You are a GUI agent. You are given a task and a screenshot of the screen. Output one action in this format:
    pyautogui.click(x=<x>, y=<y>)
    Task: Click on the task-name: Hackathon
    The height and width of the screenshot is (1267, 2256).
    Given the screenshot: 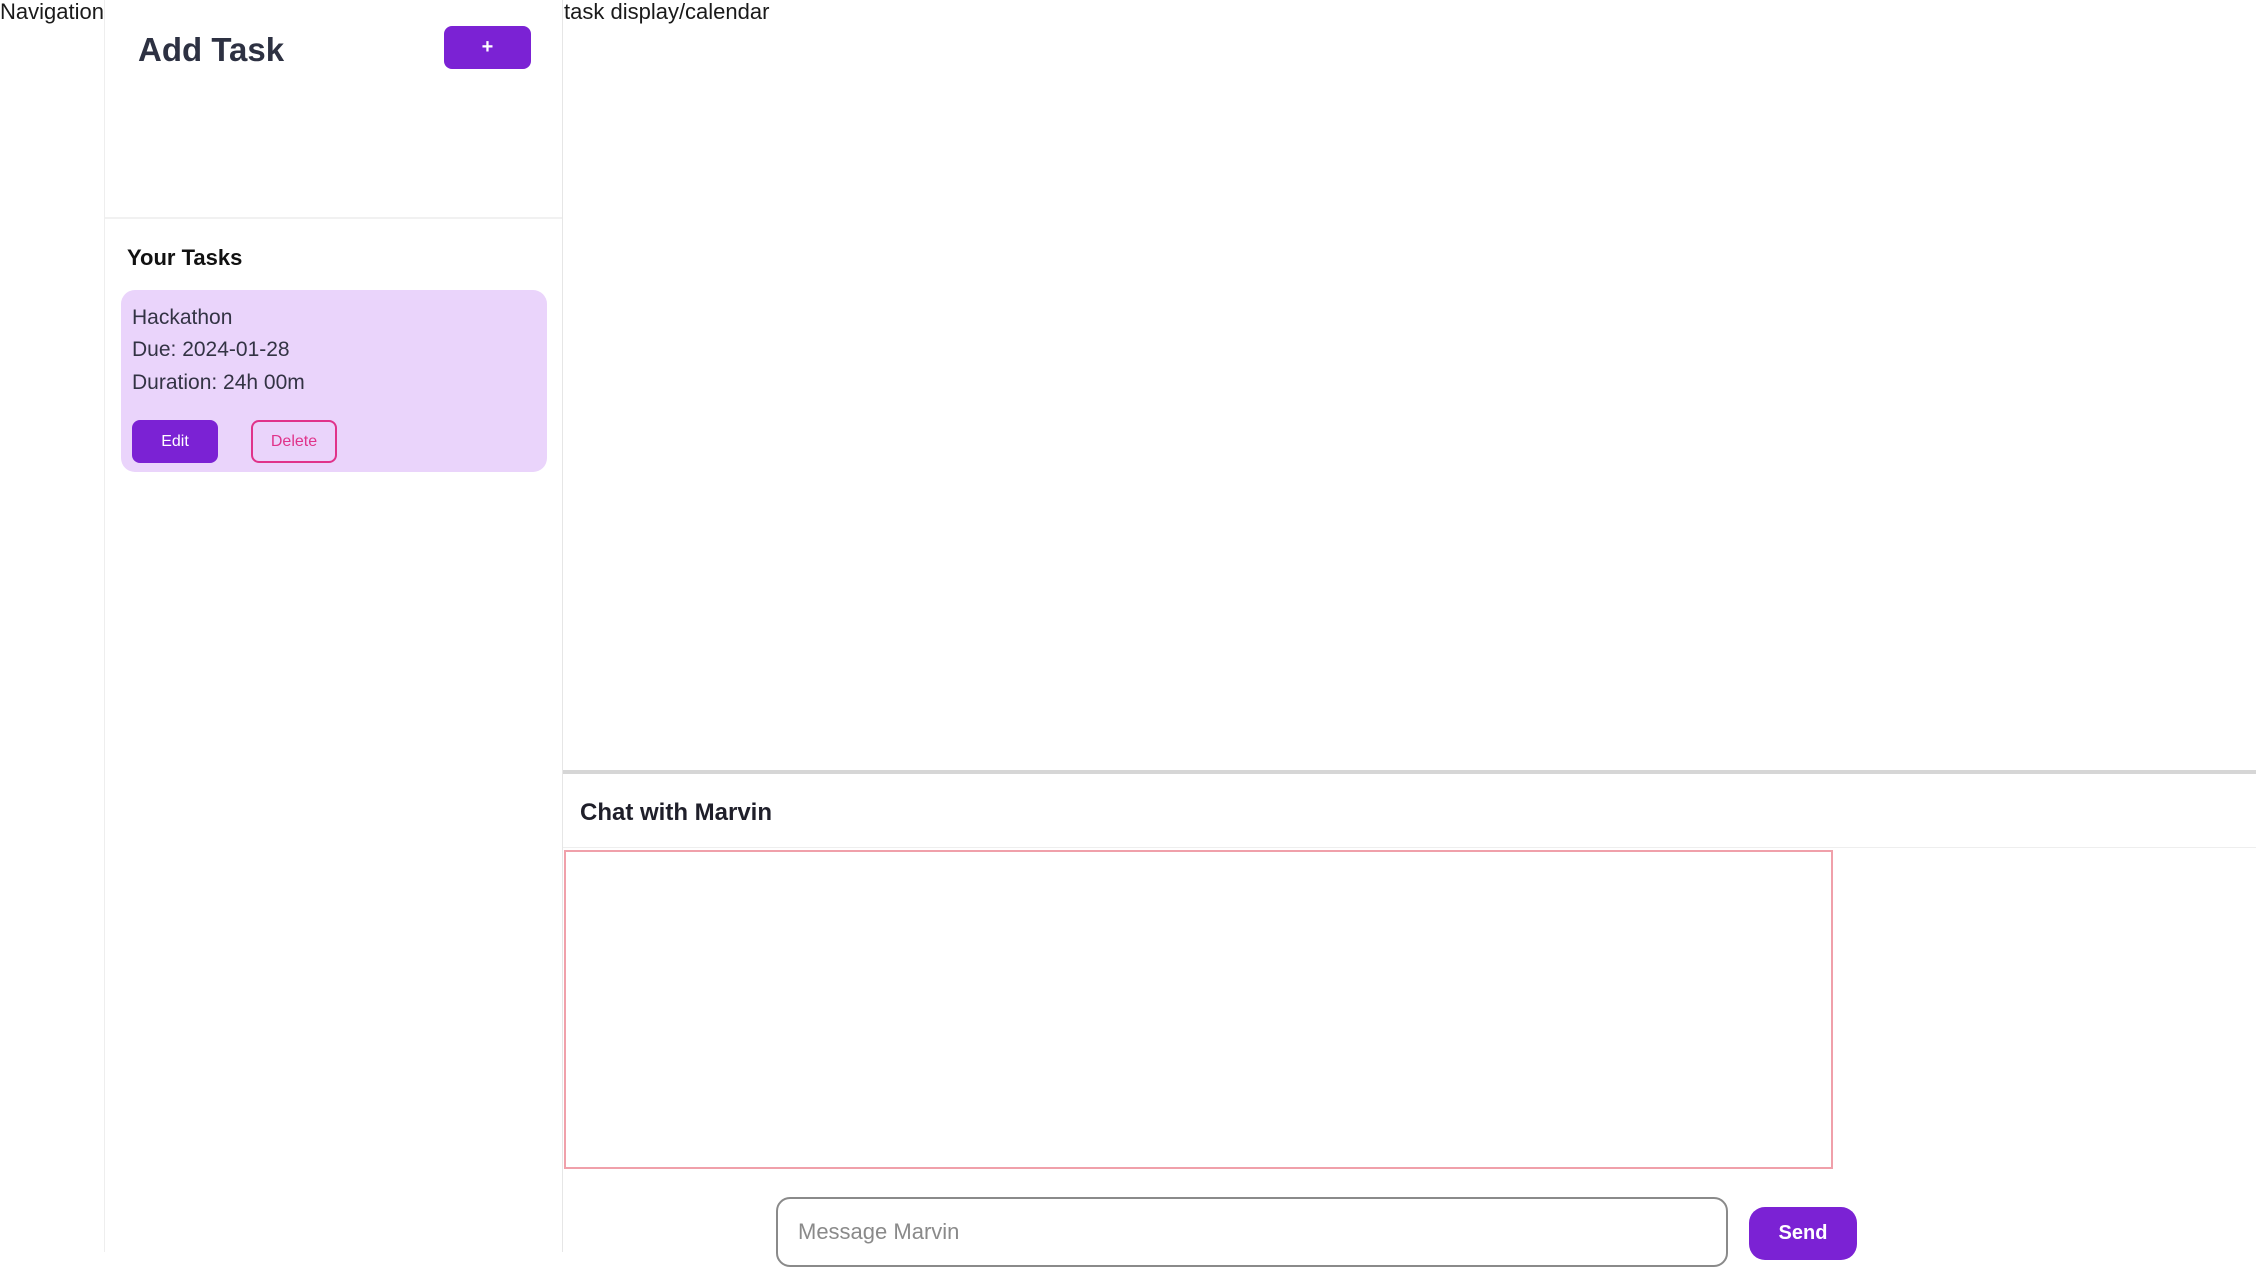 What is the action you would take?
    pyautogui.click(x=182, y=317)
    